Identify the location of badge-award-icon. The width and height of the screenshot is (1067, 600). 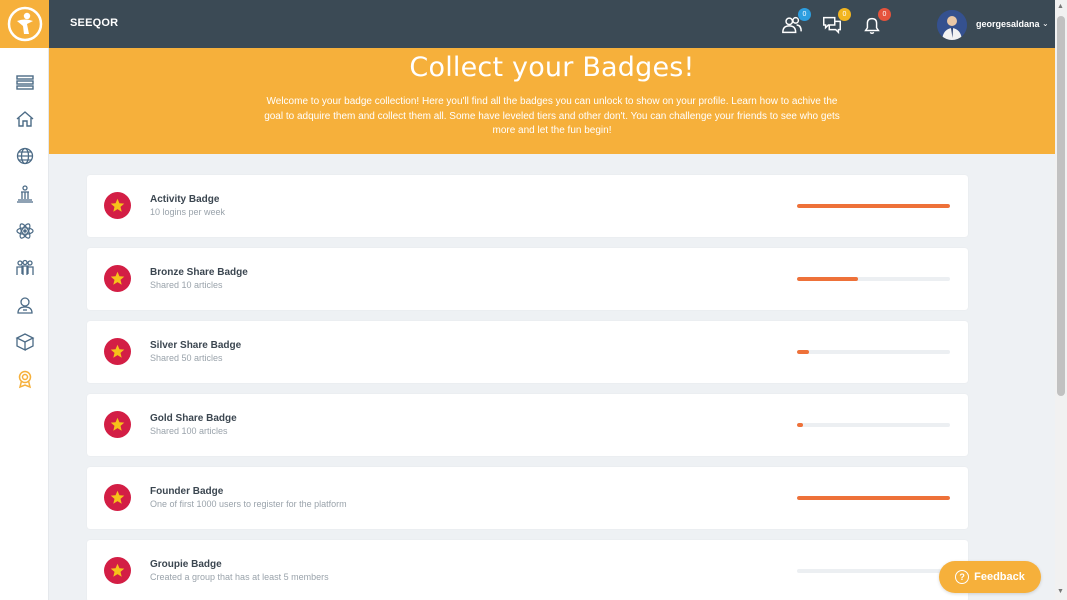
(25, 379).